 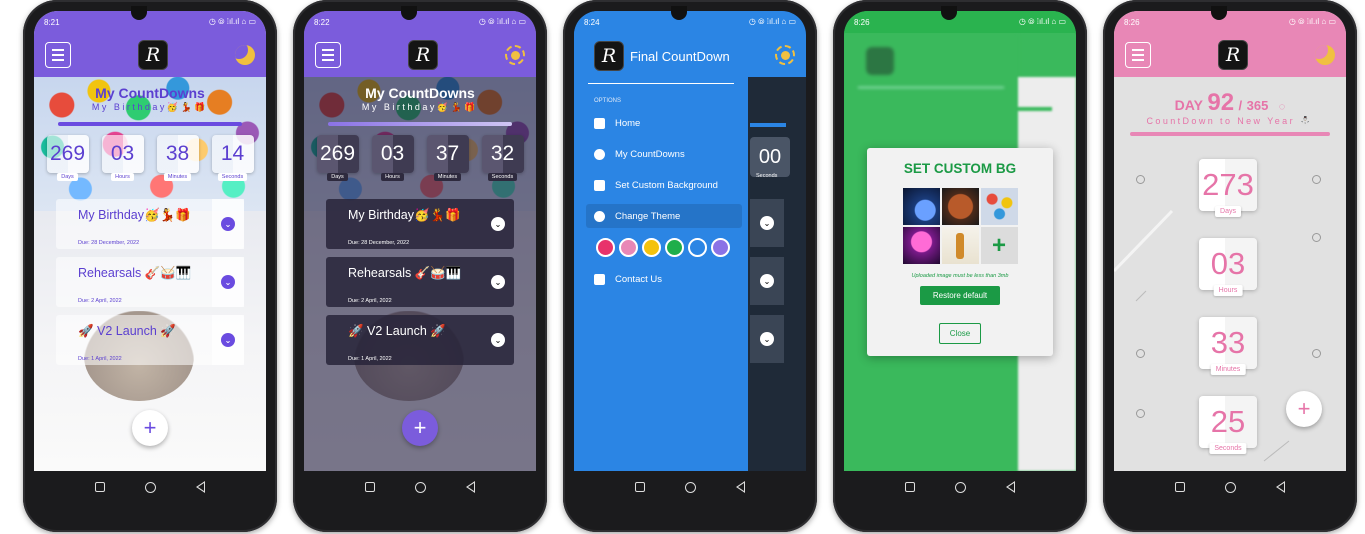 I want to click on tile-days: 269 Days, so click(x=337, y=158).